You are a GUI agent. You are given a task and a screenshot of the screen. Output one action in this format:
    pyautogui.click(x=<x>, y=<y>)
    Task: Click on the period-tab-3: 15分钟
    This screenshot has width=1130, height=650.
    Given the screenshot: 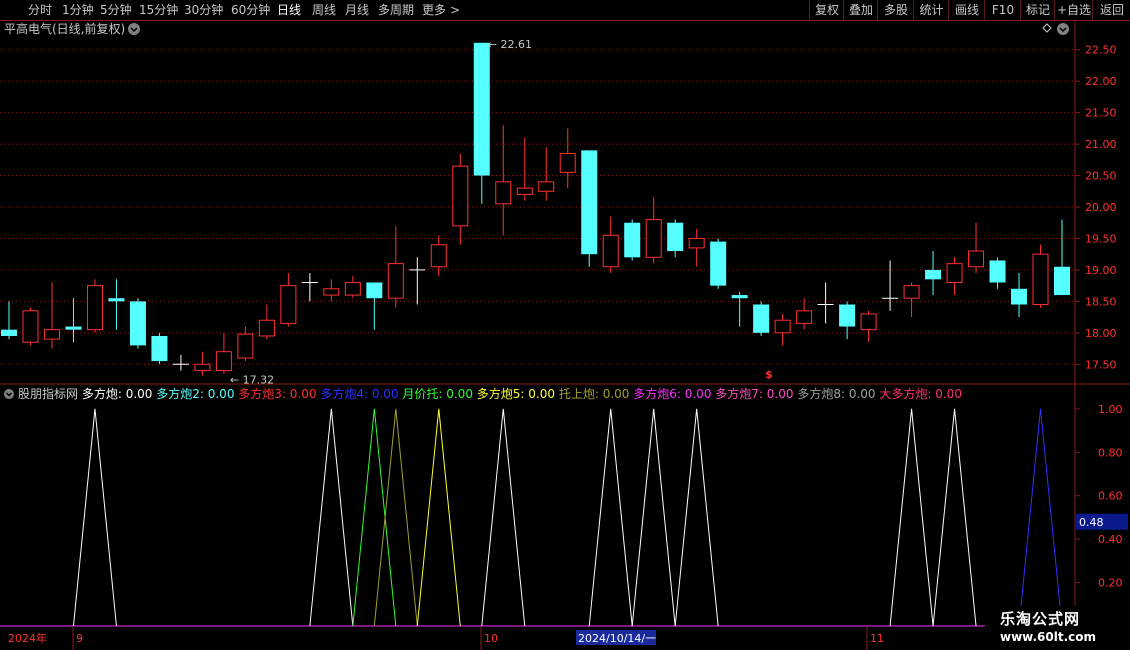 What is the action you would take?
    pyautogui.click(x=158, y=10)
    